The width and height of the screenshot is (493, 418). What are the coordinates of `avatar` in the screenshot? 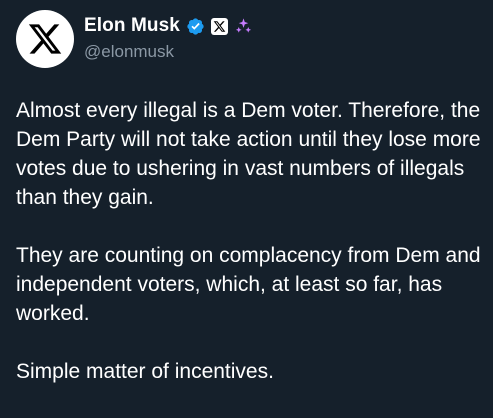 It's located at (45, 39).